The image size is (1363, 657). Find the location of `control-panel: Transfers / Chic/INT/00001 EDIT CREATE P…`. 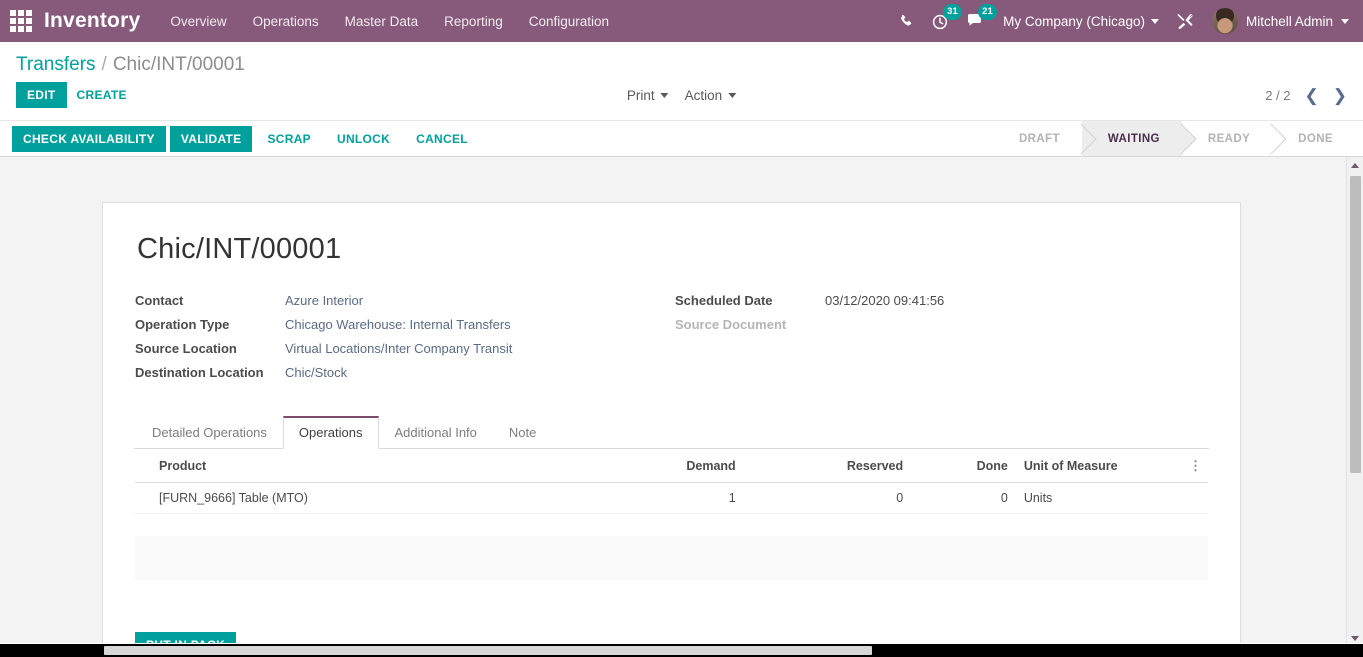

control-panel: Transfers / Chic/INT/00001 EDIT CREATE P… is located at coordinates (681, 81).